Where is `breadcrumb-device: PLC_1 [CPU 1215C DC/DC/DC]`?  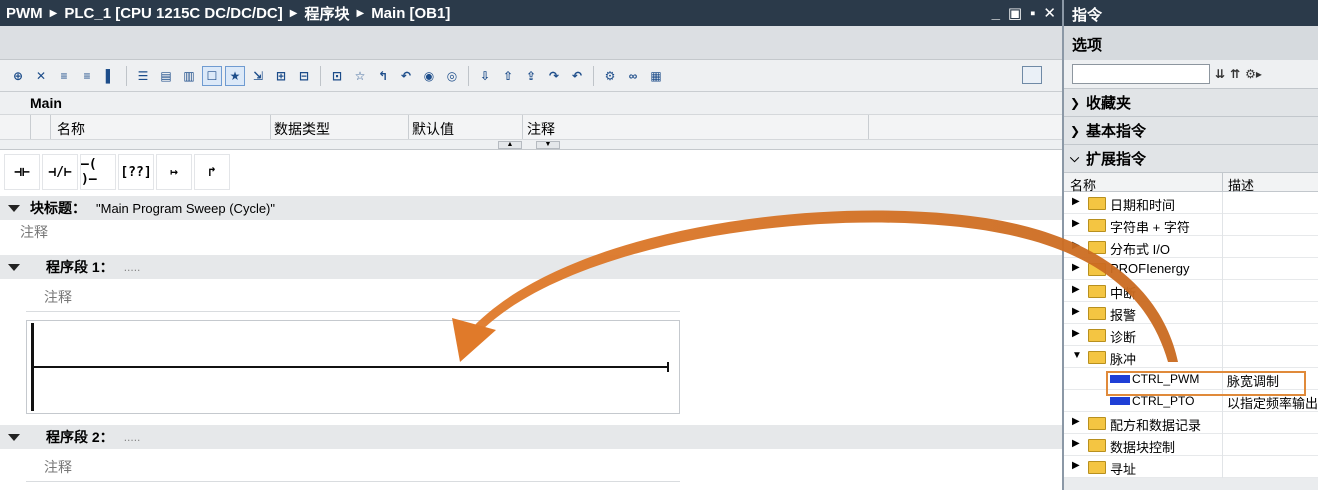
breadcrumb-device: PLC_1 [CPU 1215C DC/DC/DC] is located at coordinates (173, 13).